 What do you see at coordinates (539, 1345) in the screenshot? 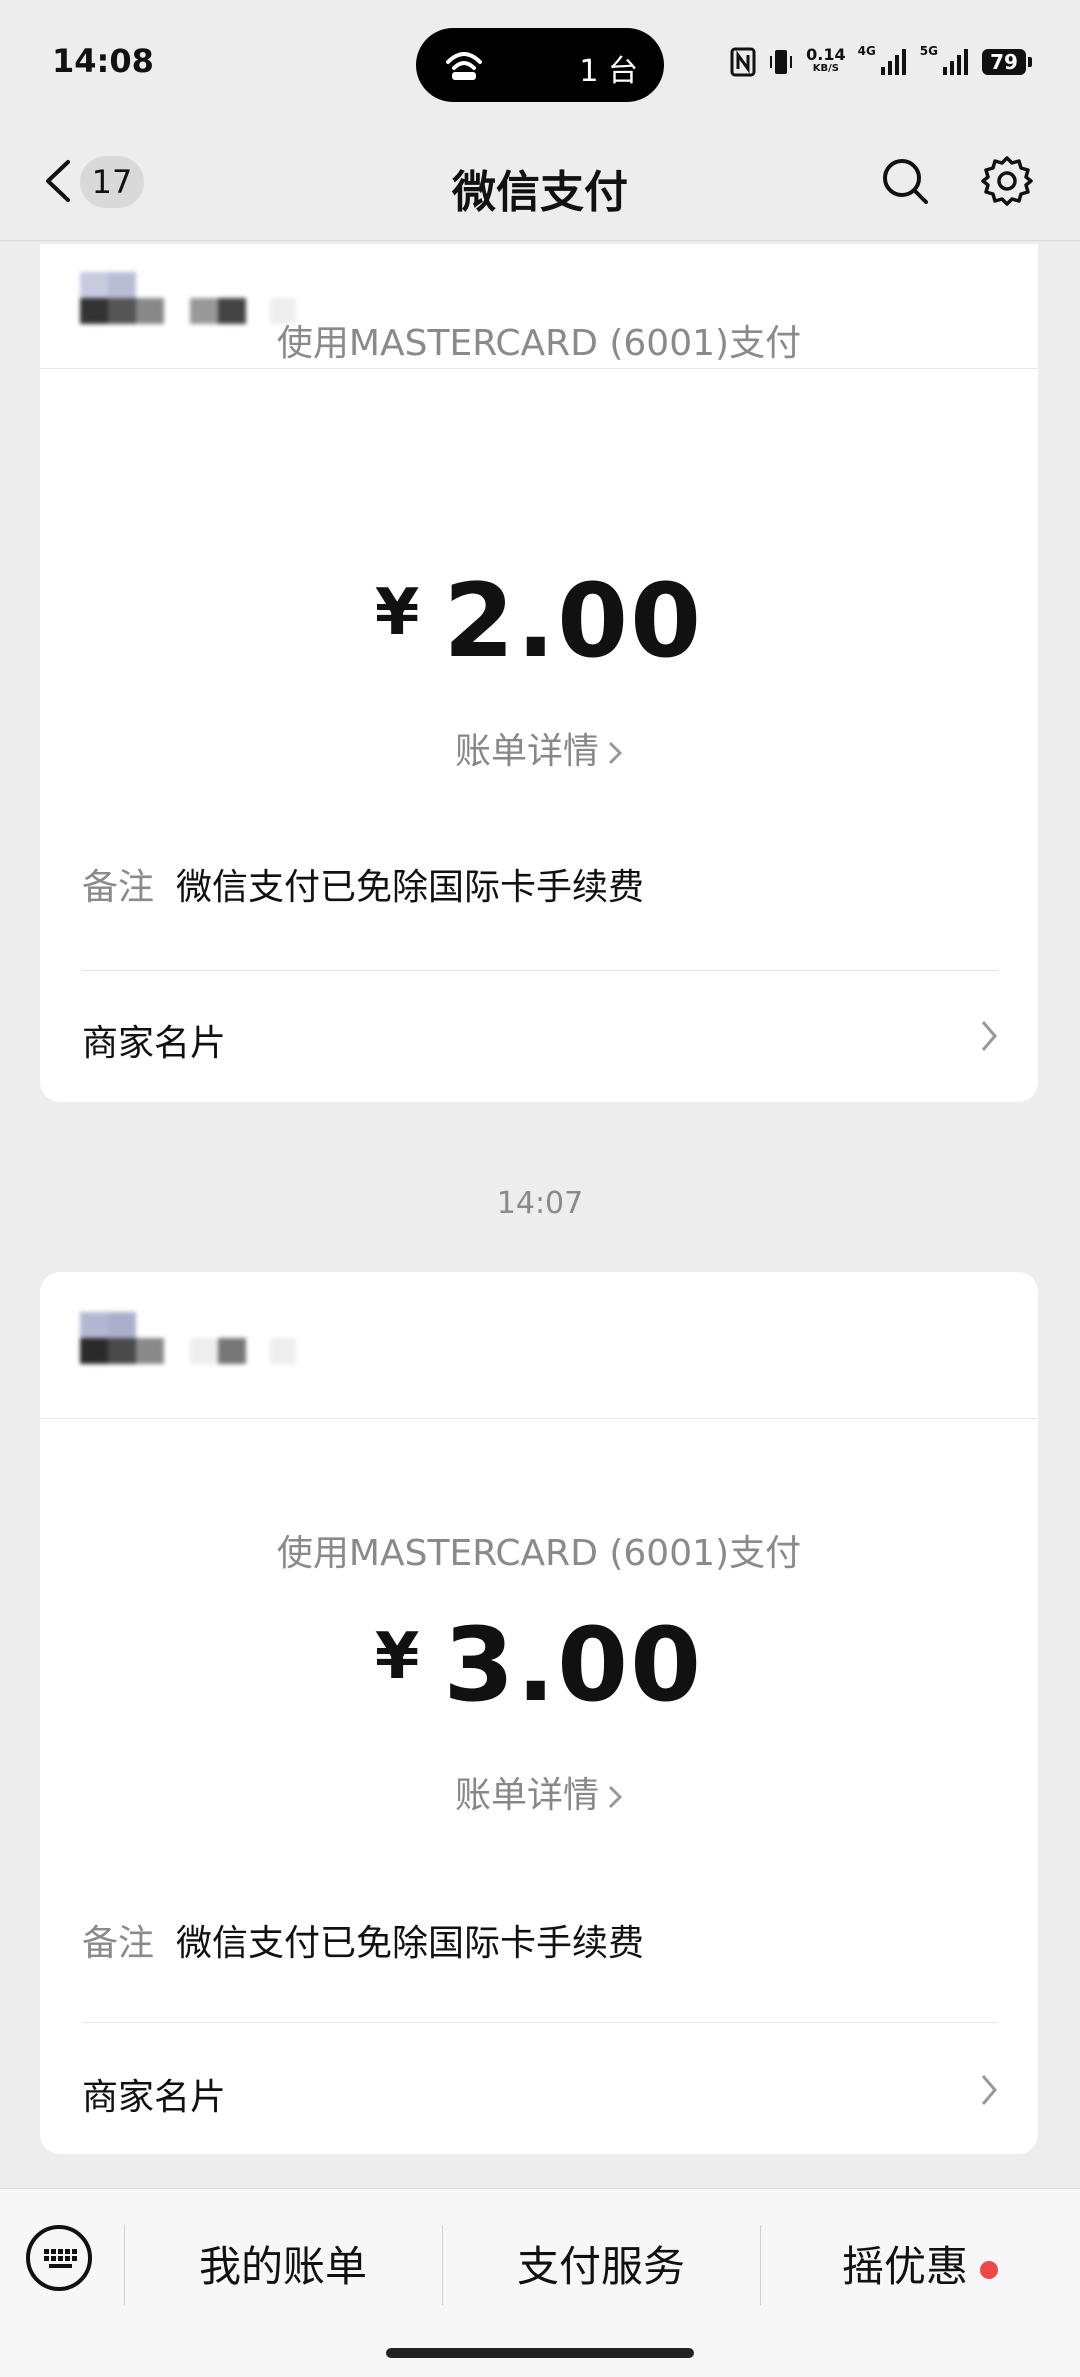
I see `merchant-header` at bounding box center [539, 1345].